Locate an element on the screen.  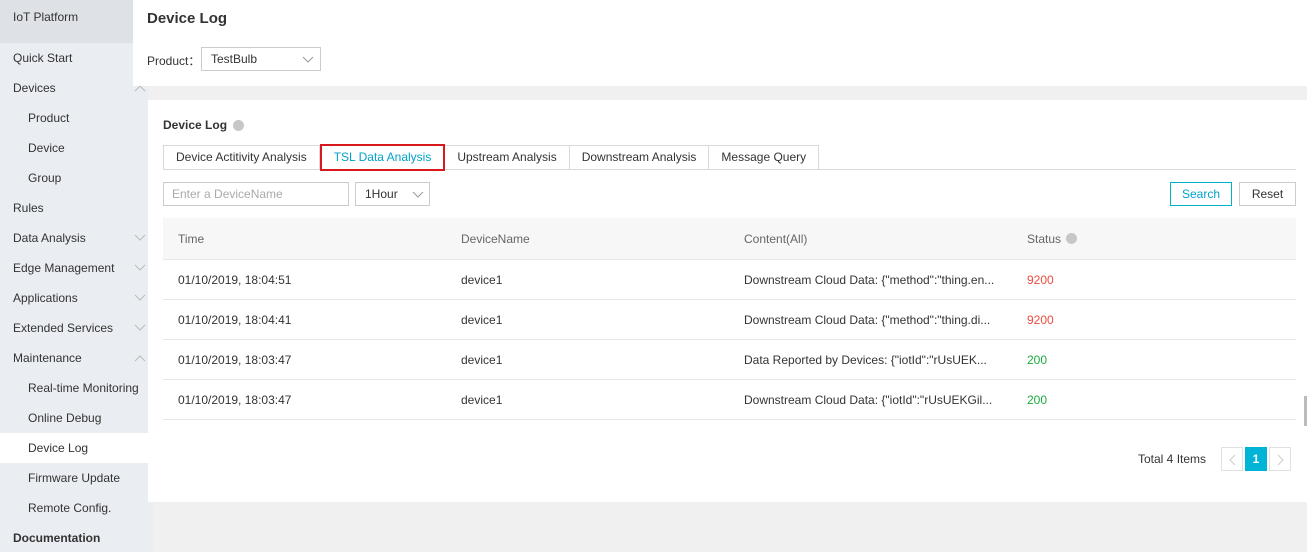
chevron-right-icon is located at coordinates (1280, 460).